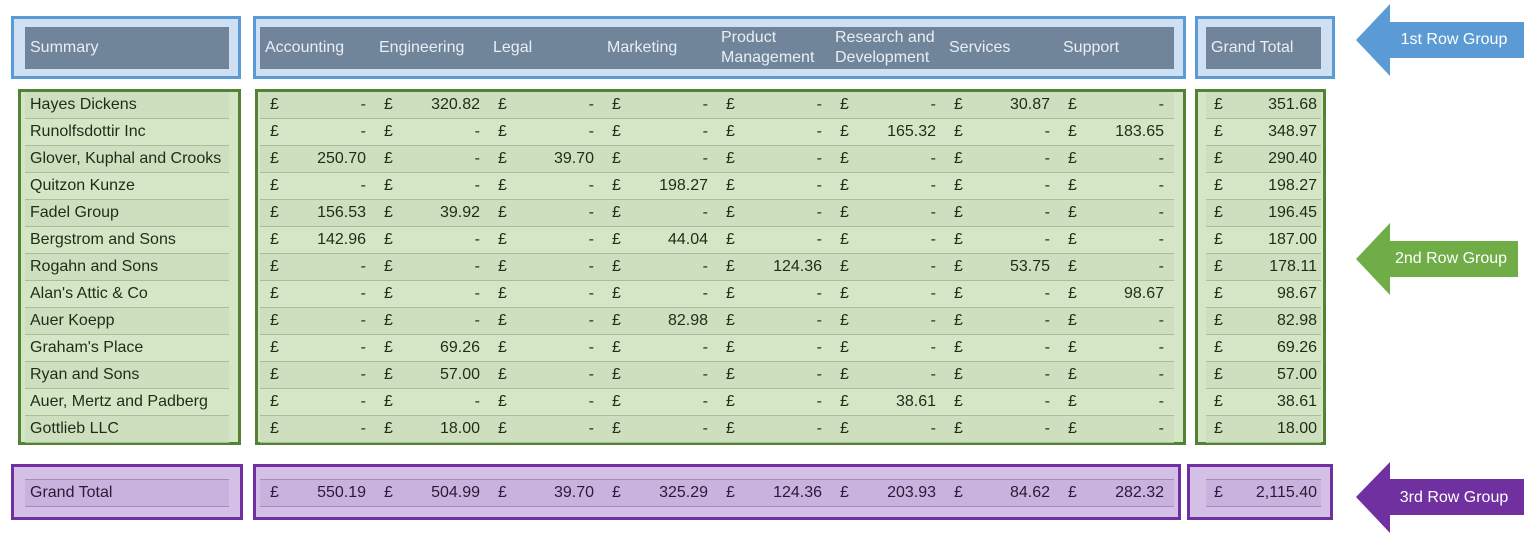 The width and height of the screenshot is (1536, 533). Describe the element at coordinates (83, 104) in the screenshot. I see `row-name-label: Hayes Dickens` at that location.